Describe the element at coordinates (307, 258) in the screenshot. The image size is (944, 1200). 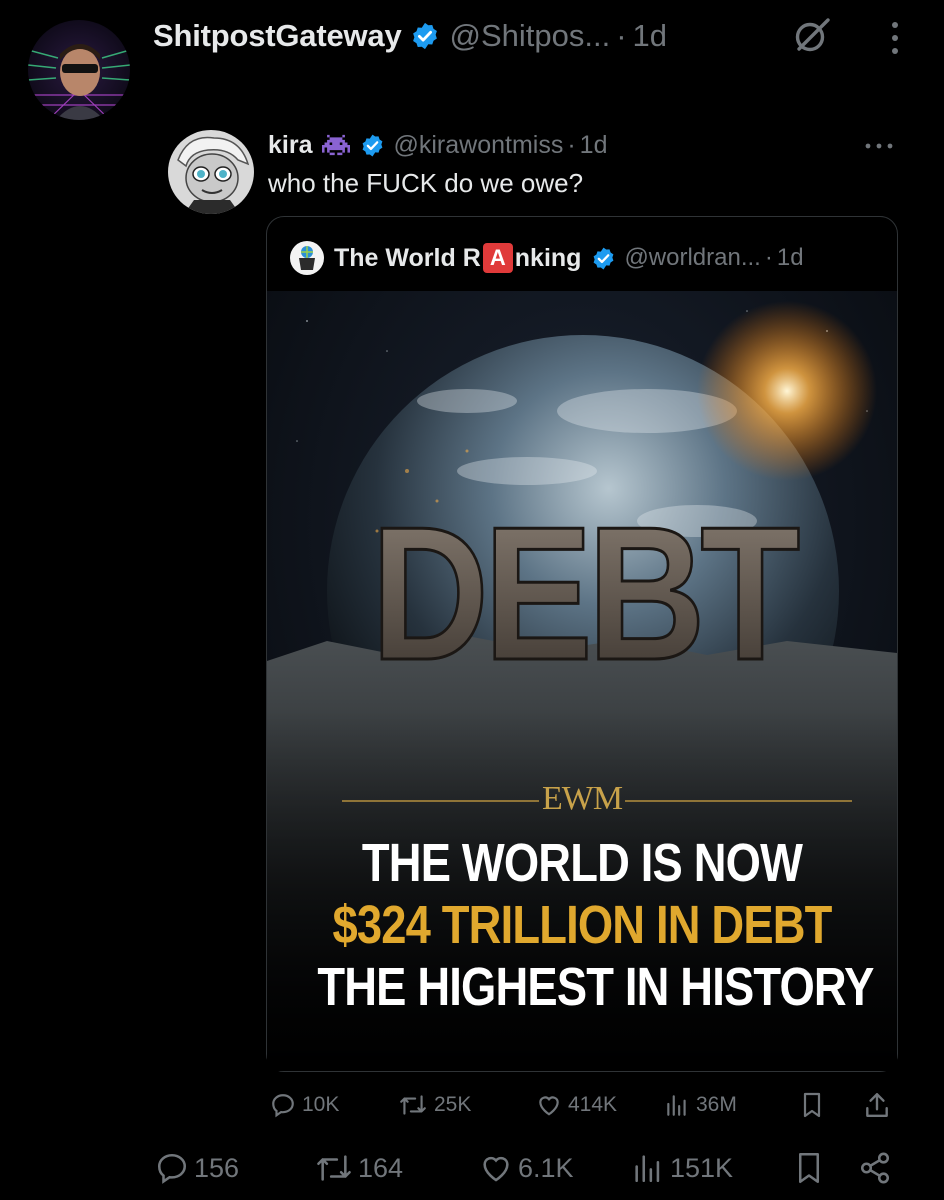
I see `avatar-worldranking` at that location.